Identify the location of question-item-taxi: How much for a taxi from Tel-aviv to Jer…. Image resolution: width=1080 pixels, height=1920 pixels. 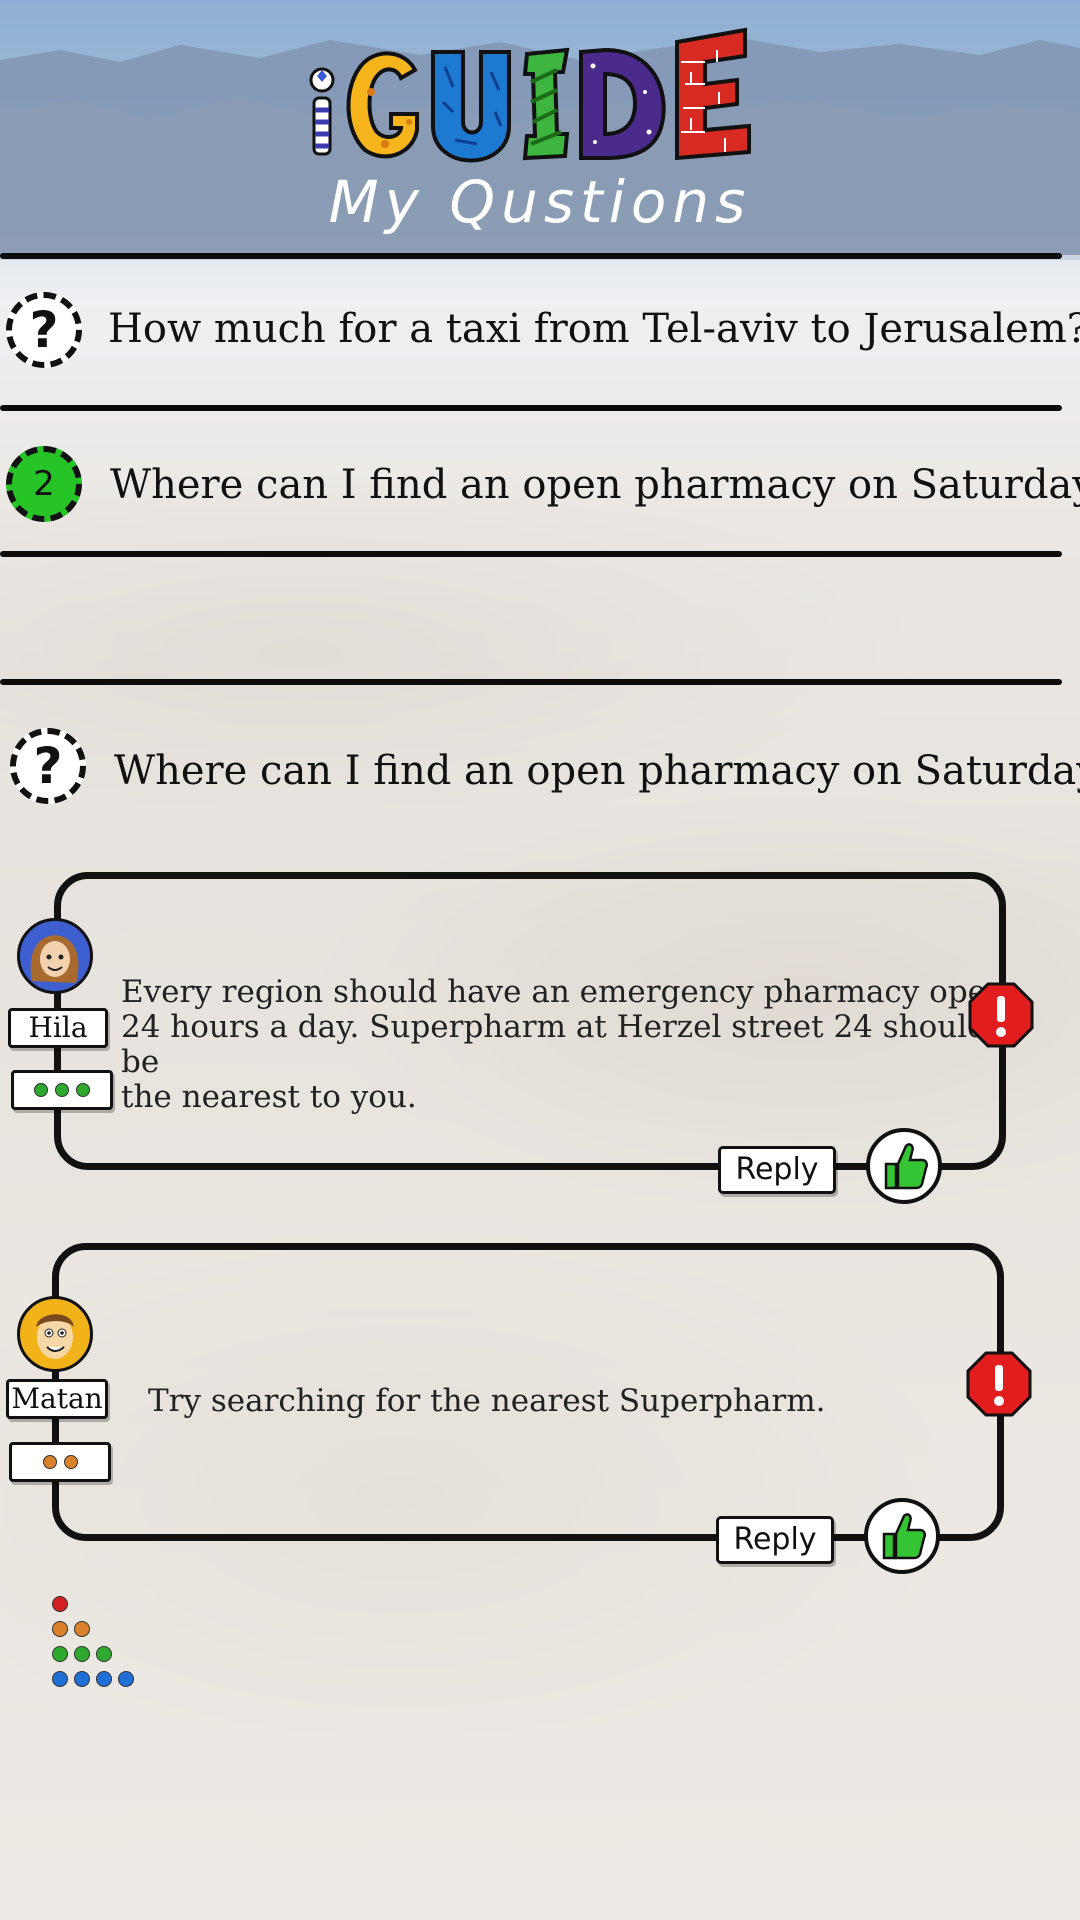
(594, 329).